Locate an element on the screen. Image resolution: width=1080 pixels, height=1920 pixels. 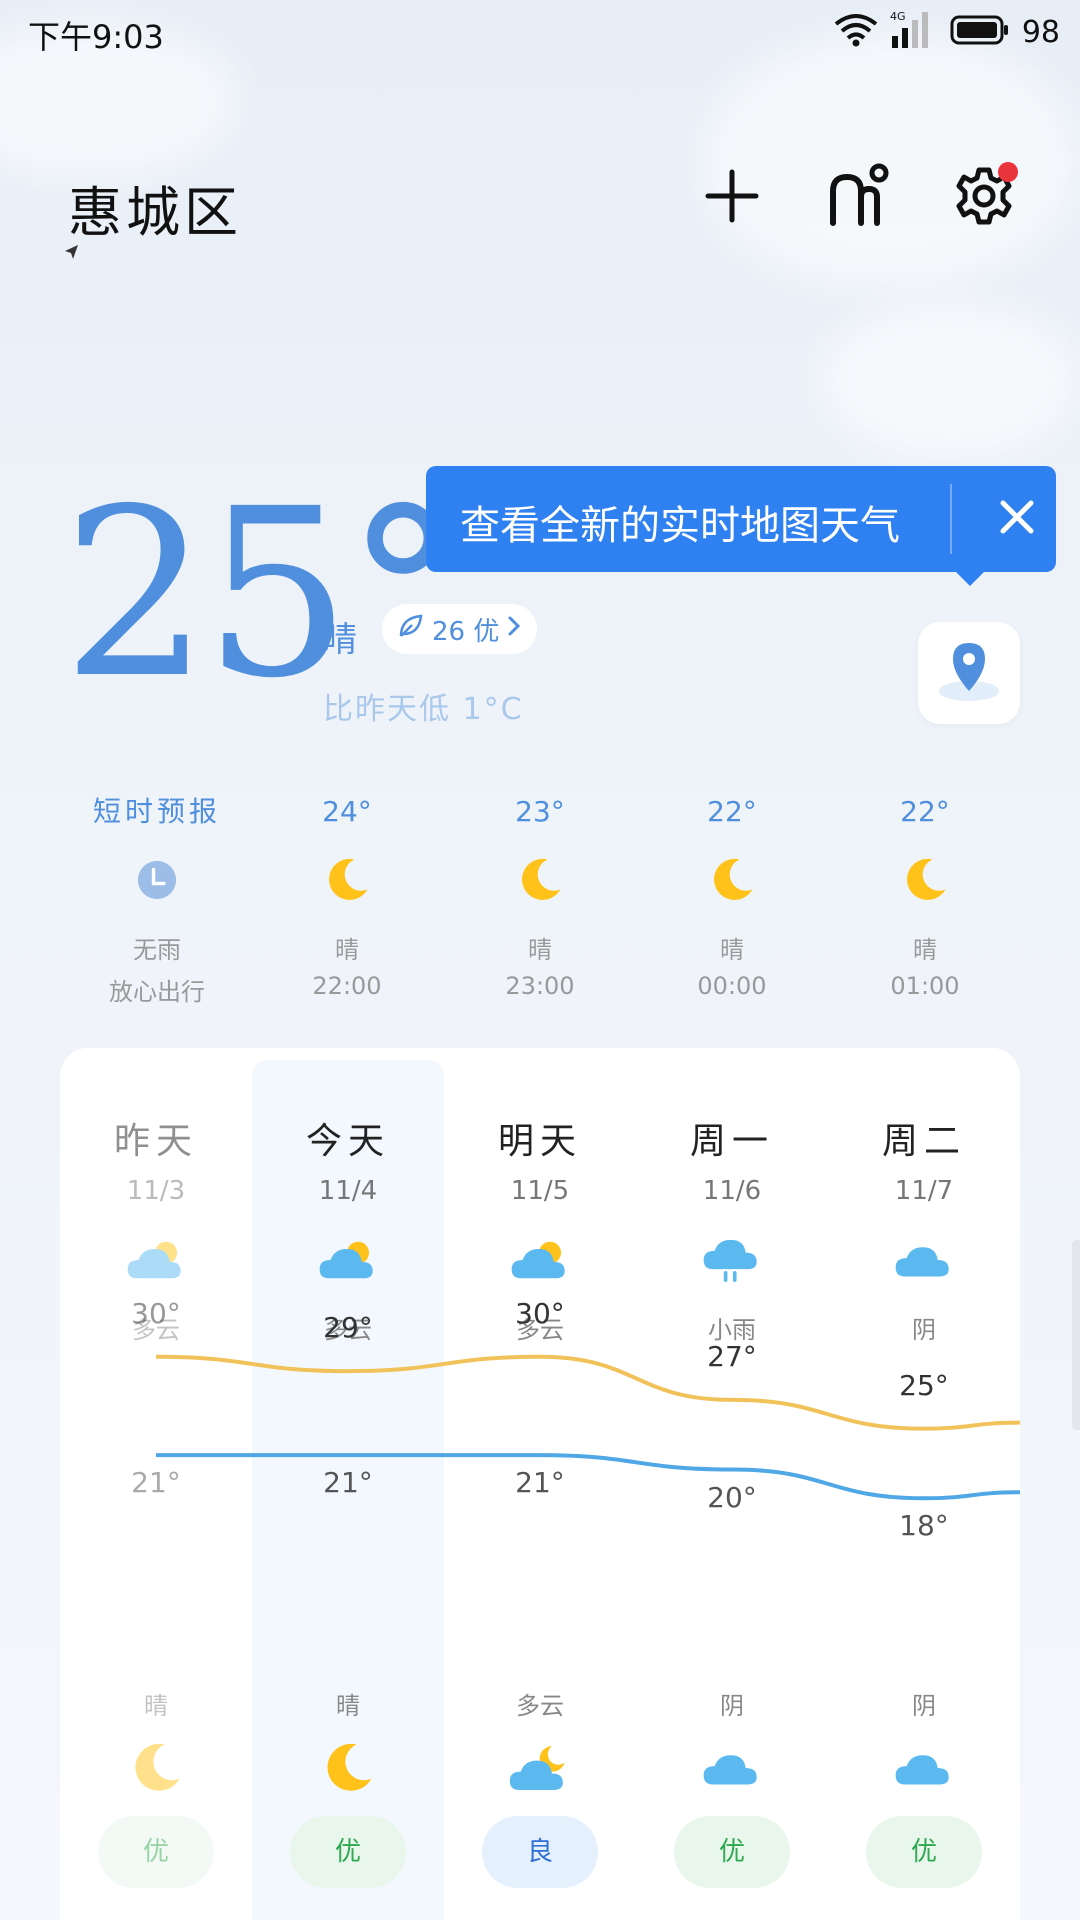
nowcast-item: 短时预报 无雨 放心出行 is located at coordinates (157, 899).